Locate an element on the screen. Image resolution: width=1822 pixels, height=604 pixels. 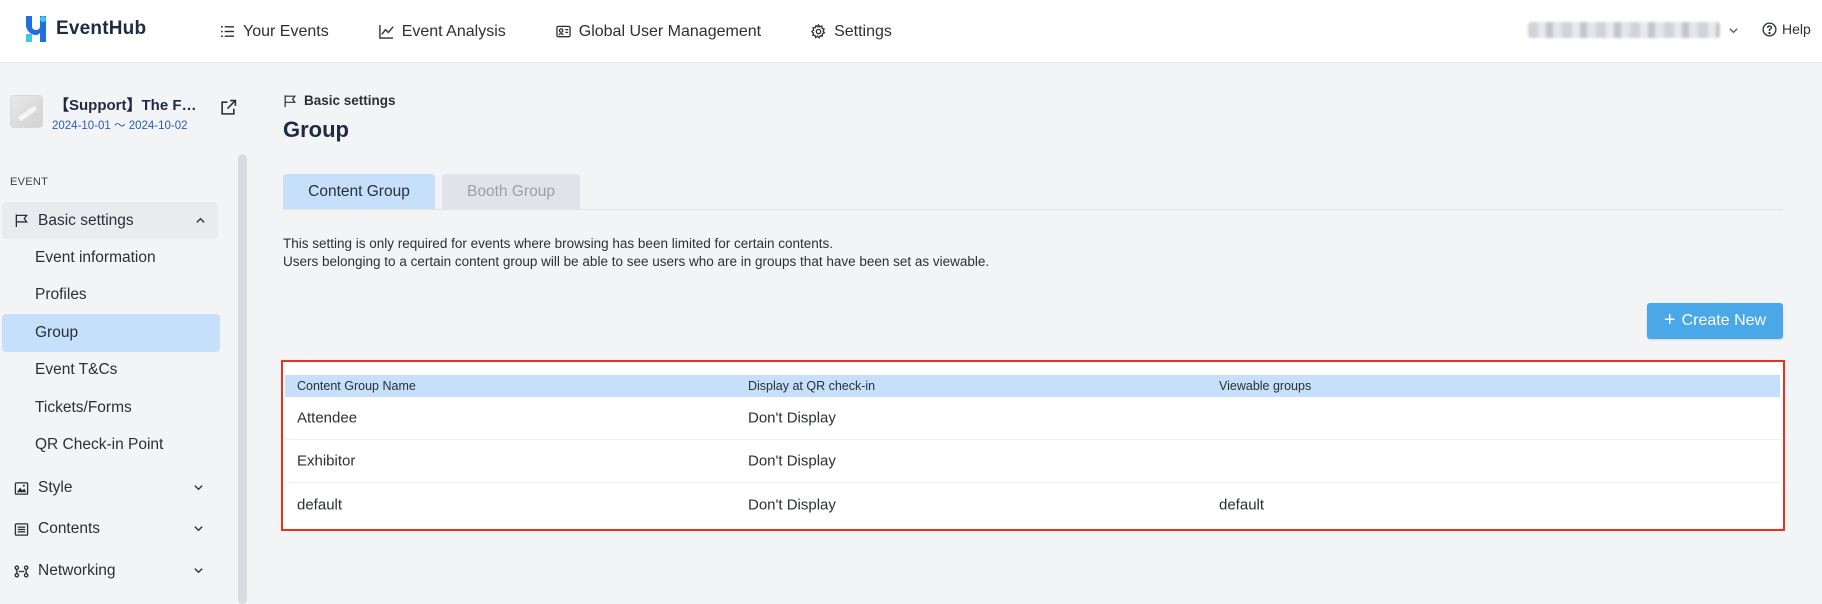
blurred-account-name is located at coordinates (1624, 30).